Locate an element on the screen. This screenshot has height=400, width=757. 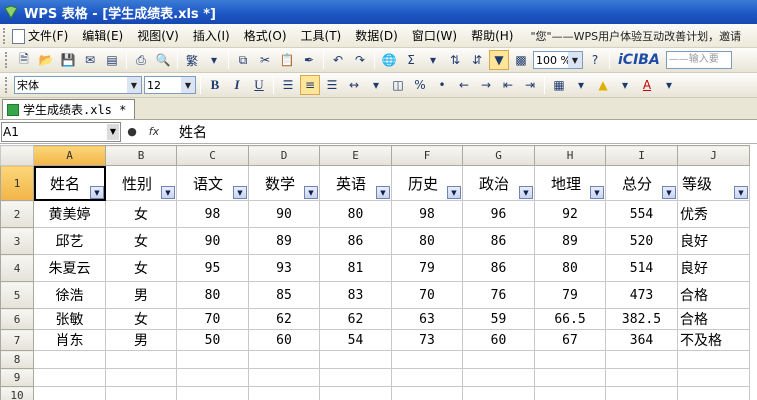
document-tab: 学生成绩表.xls * is located at coordinates (69, 109).